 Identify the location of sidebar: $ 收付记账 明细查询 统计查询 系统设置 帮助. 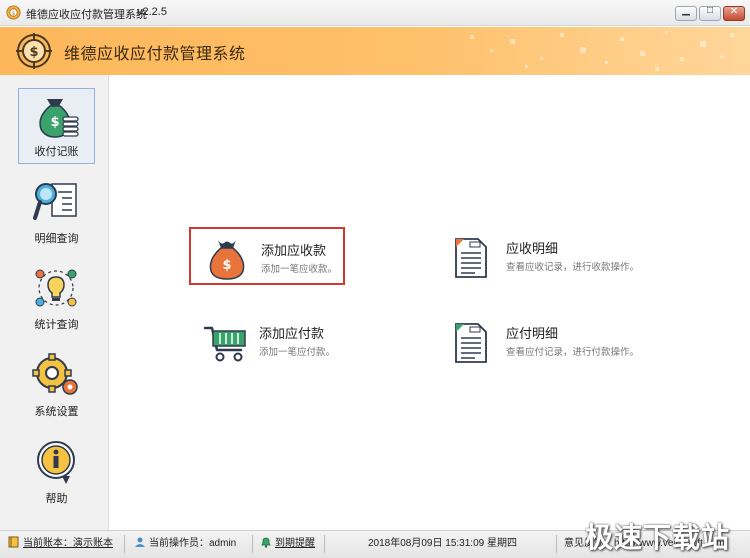
(54, 302).